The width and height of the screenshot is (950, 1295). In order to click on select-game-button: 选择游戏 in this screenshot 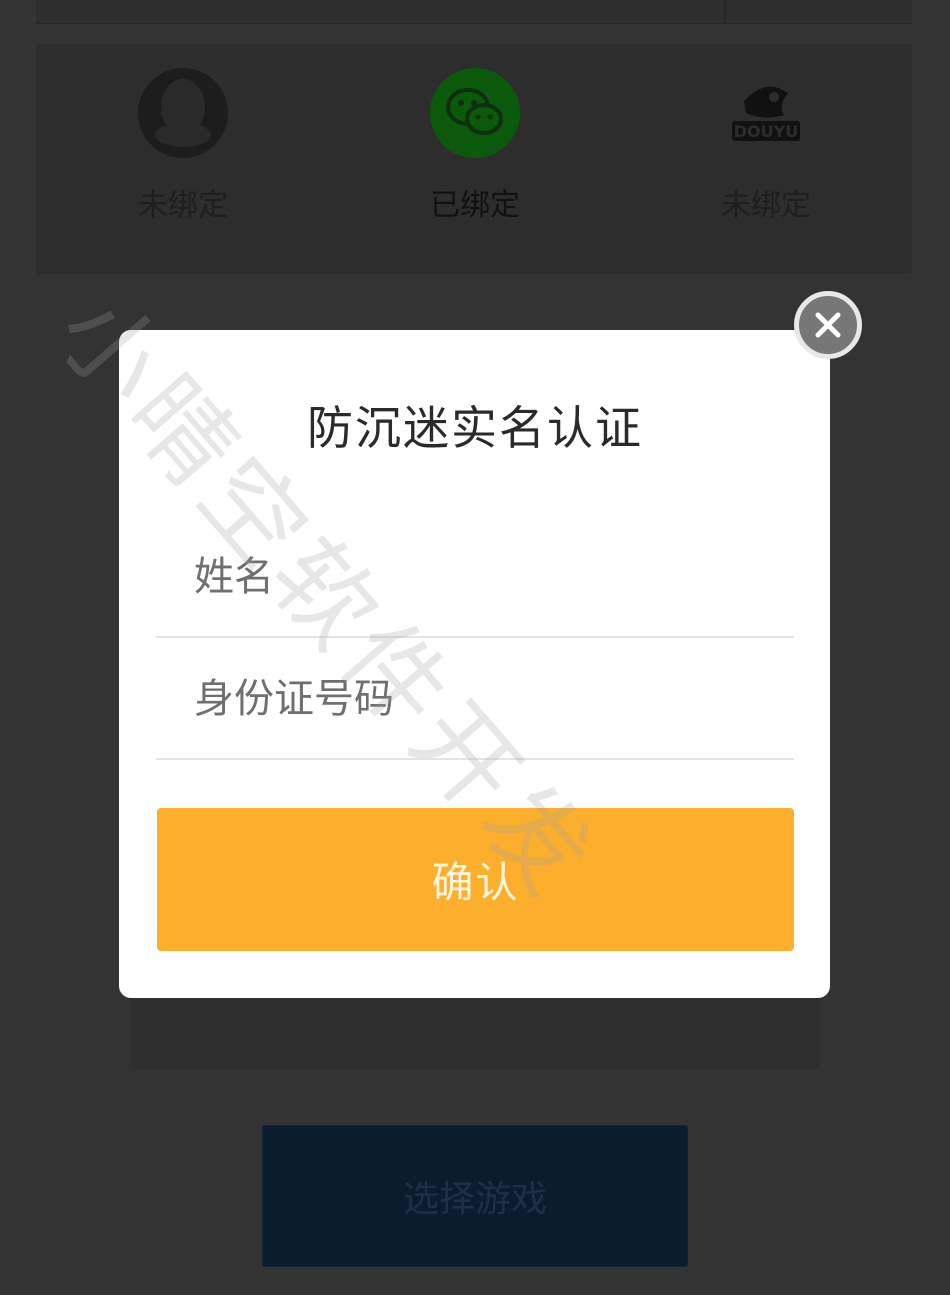, I will do `click(475, 1196)`.